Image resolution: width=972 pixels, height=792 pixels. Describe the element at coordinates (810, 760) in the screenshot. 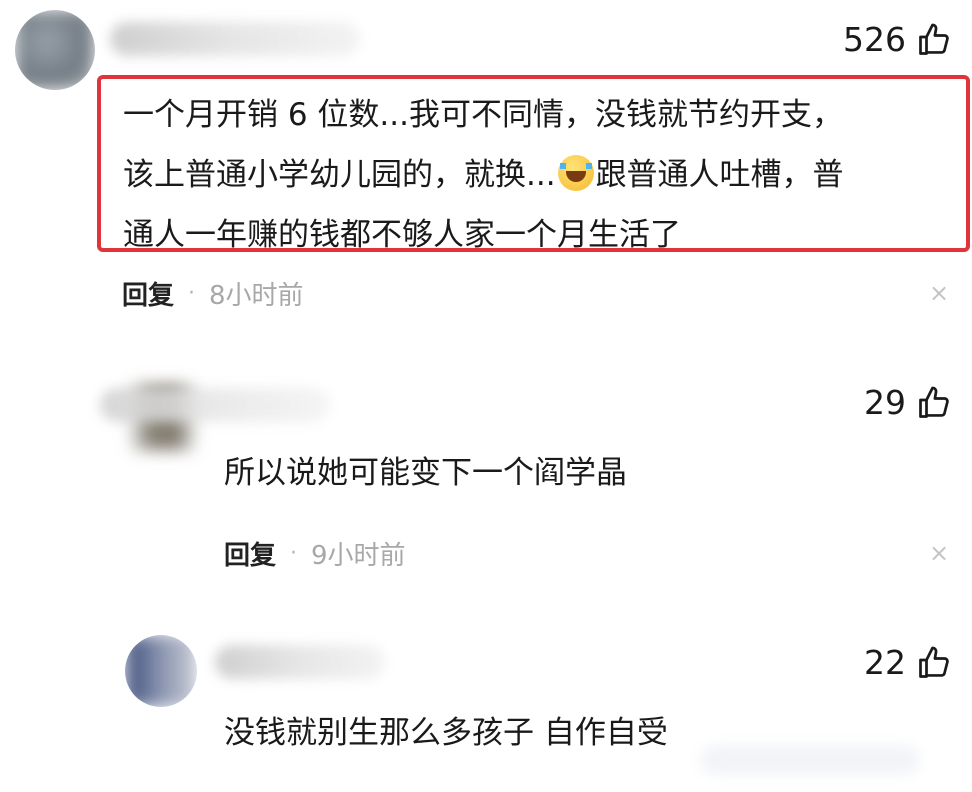

I see `watermark` at that location.